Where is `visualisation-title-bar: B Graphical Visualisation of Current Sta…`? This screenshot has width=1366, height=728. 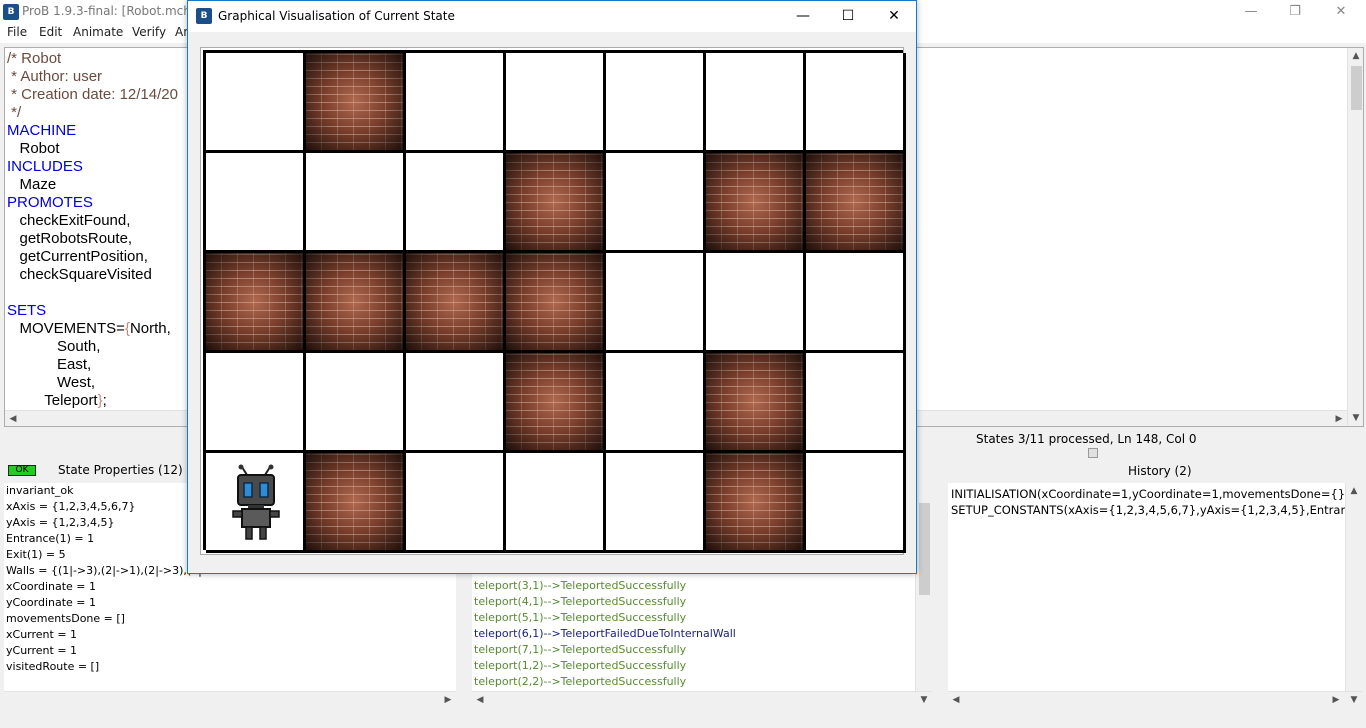 visualisation-title-bar: B Graphical Visualisation of Current Sta… is located at coordinates (552, 16).